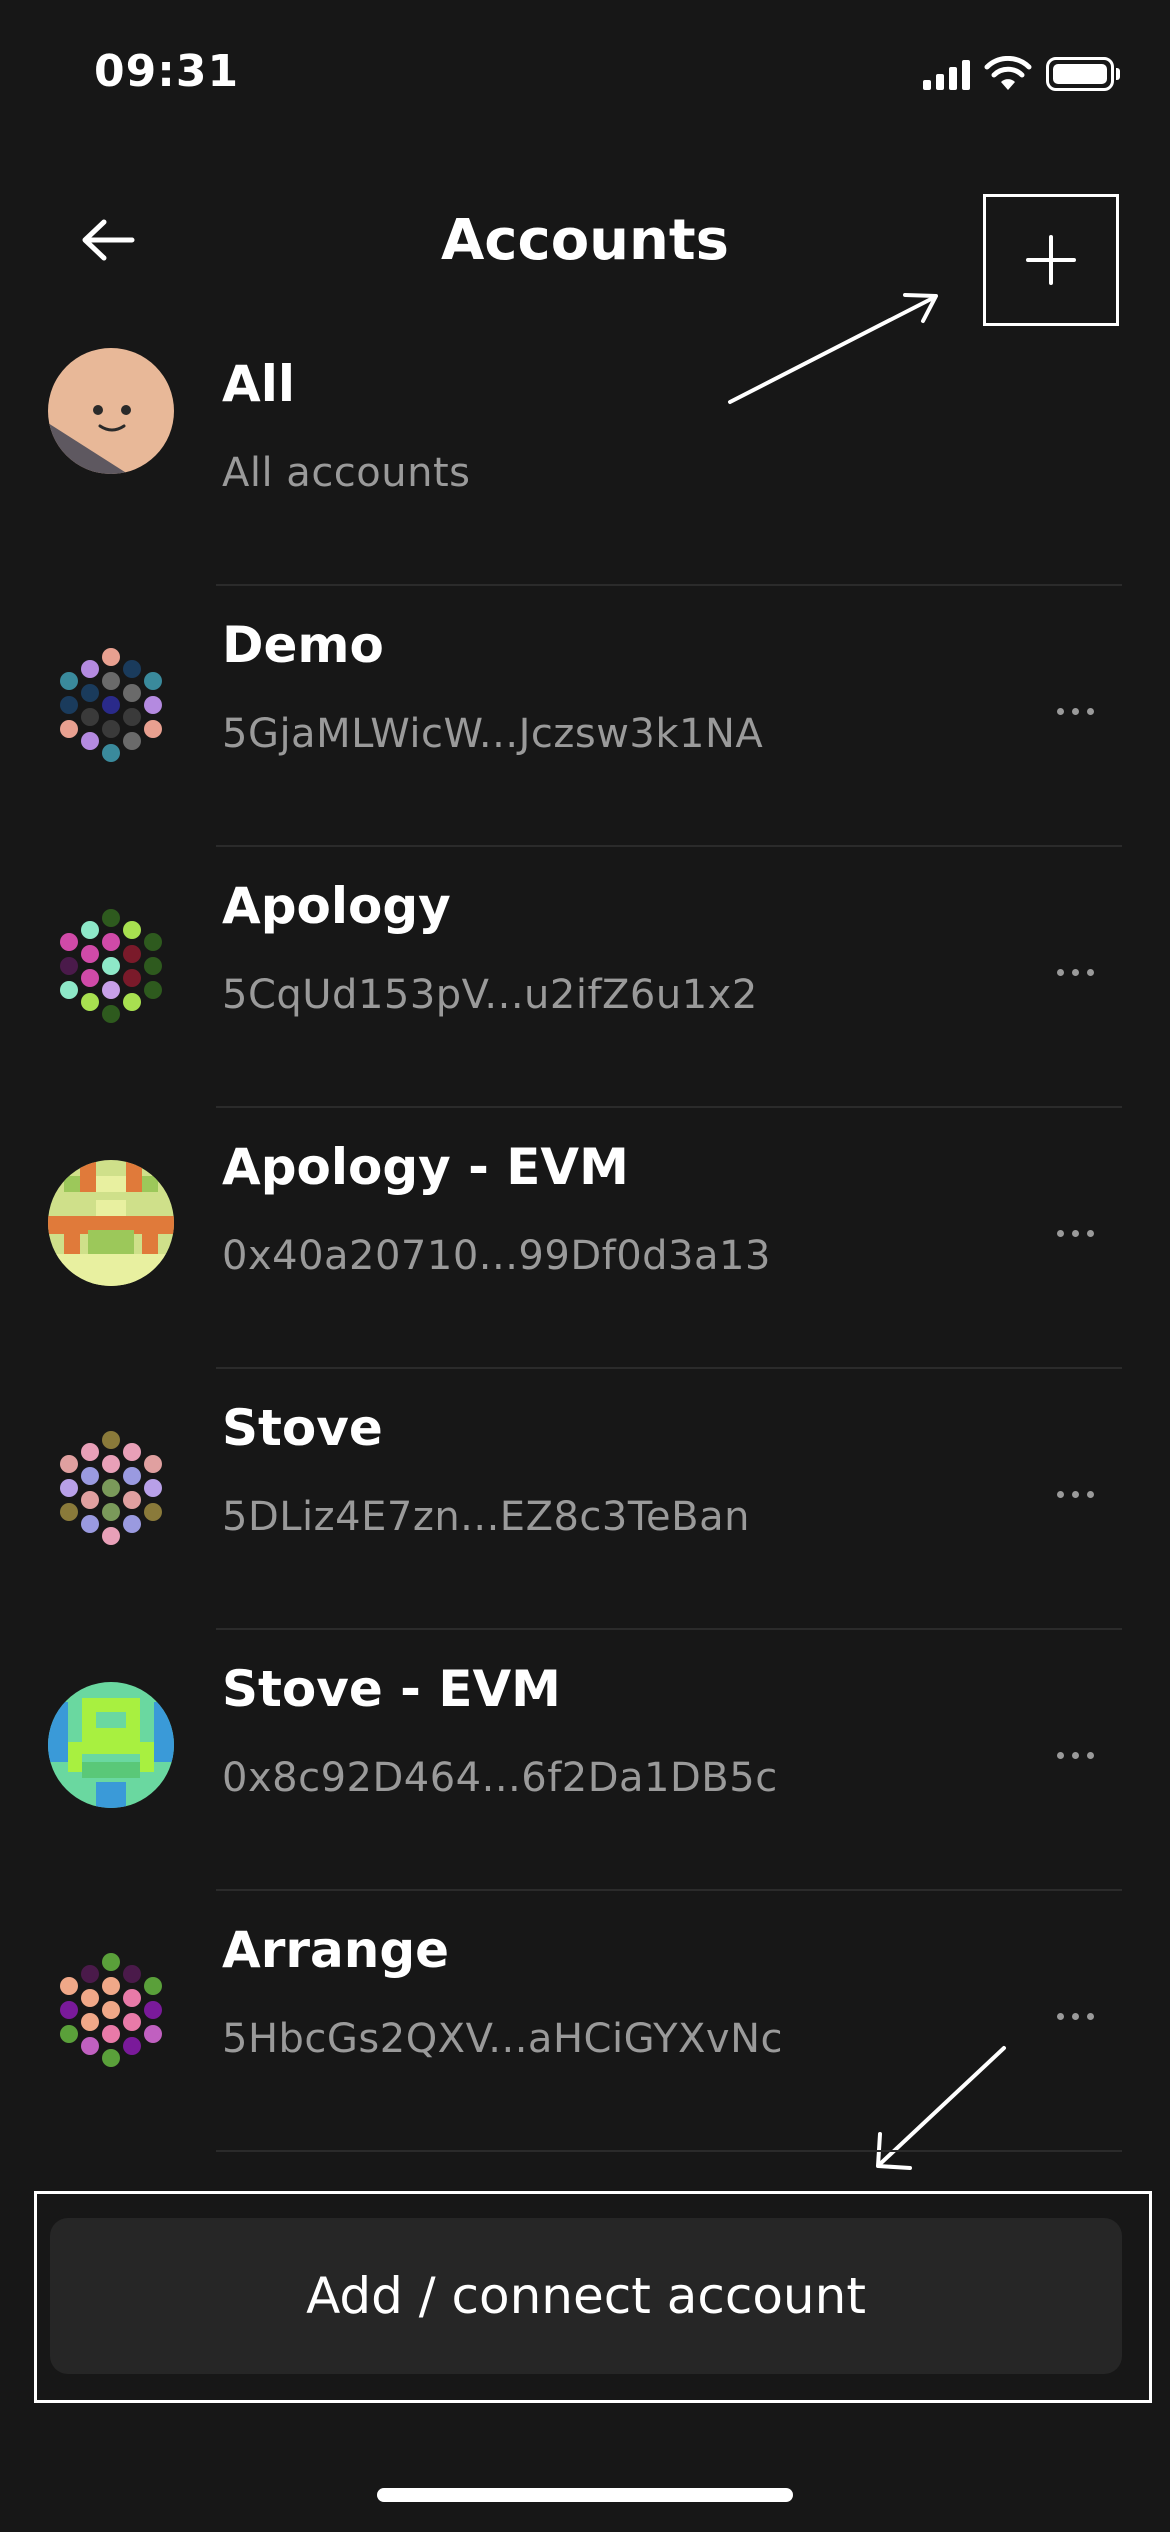  Describe the element at coordinates (336, 906) in the screenshot. I see `account-name: Apology` at that location.